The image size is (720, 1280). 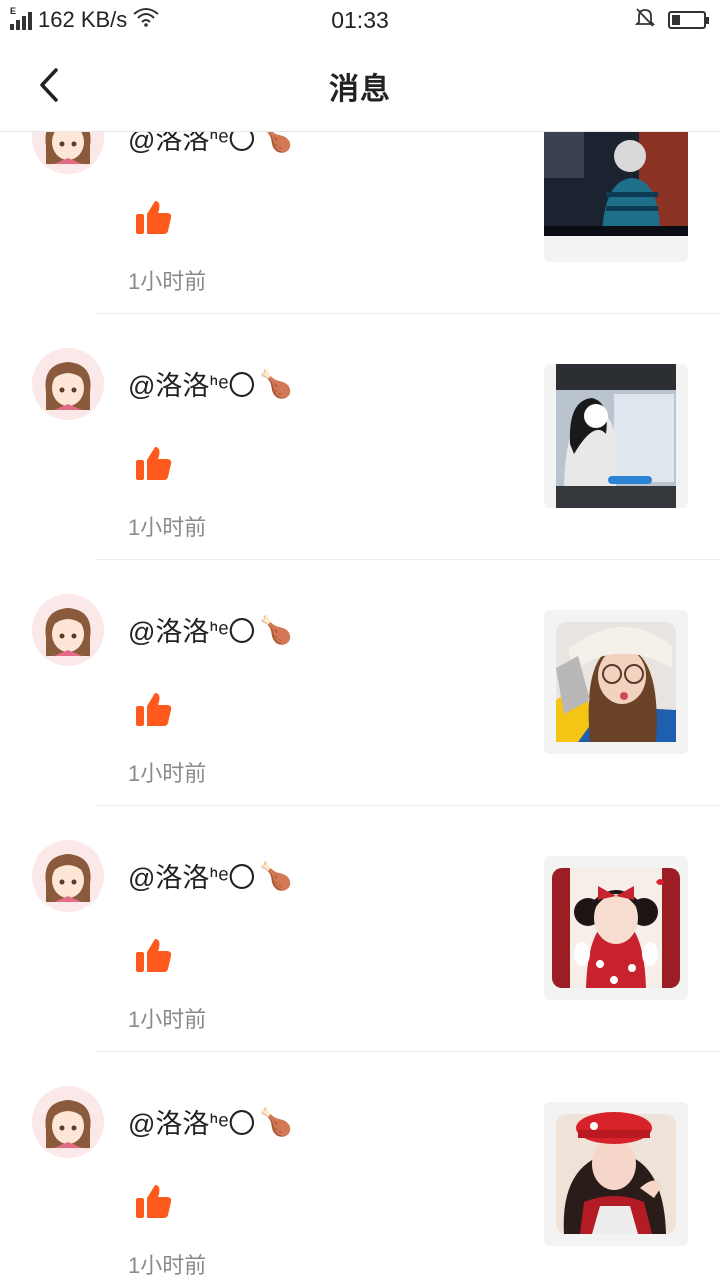 I want to click on status-left: E 162 KB/s, so click(x=84, y=19).